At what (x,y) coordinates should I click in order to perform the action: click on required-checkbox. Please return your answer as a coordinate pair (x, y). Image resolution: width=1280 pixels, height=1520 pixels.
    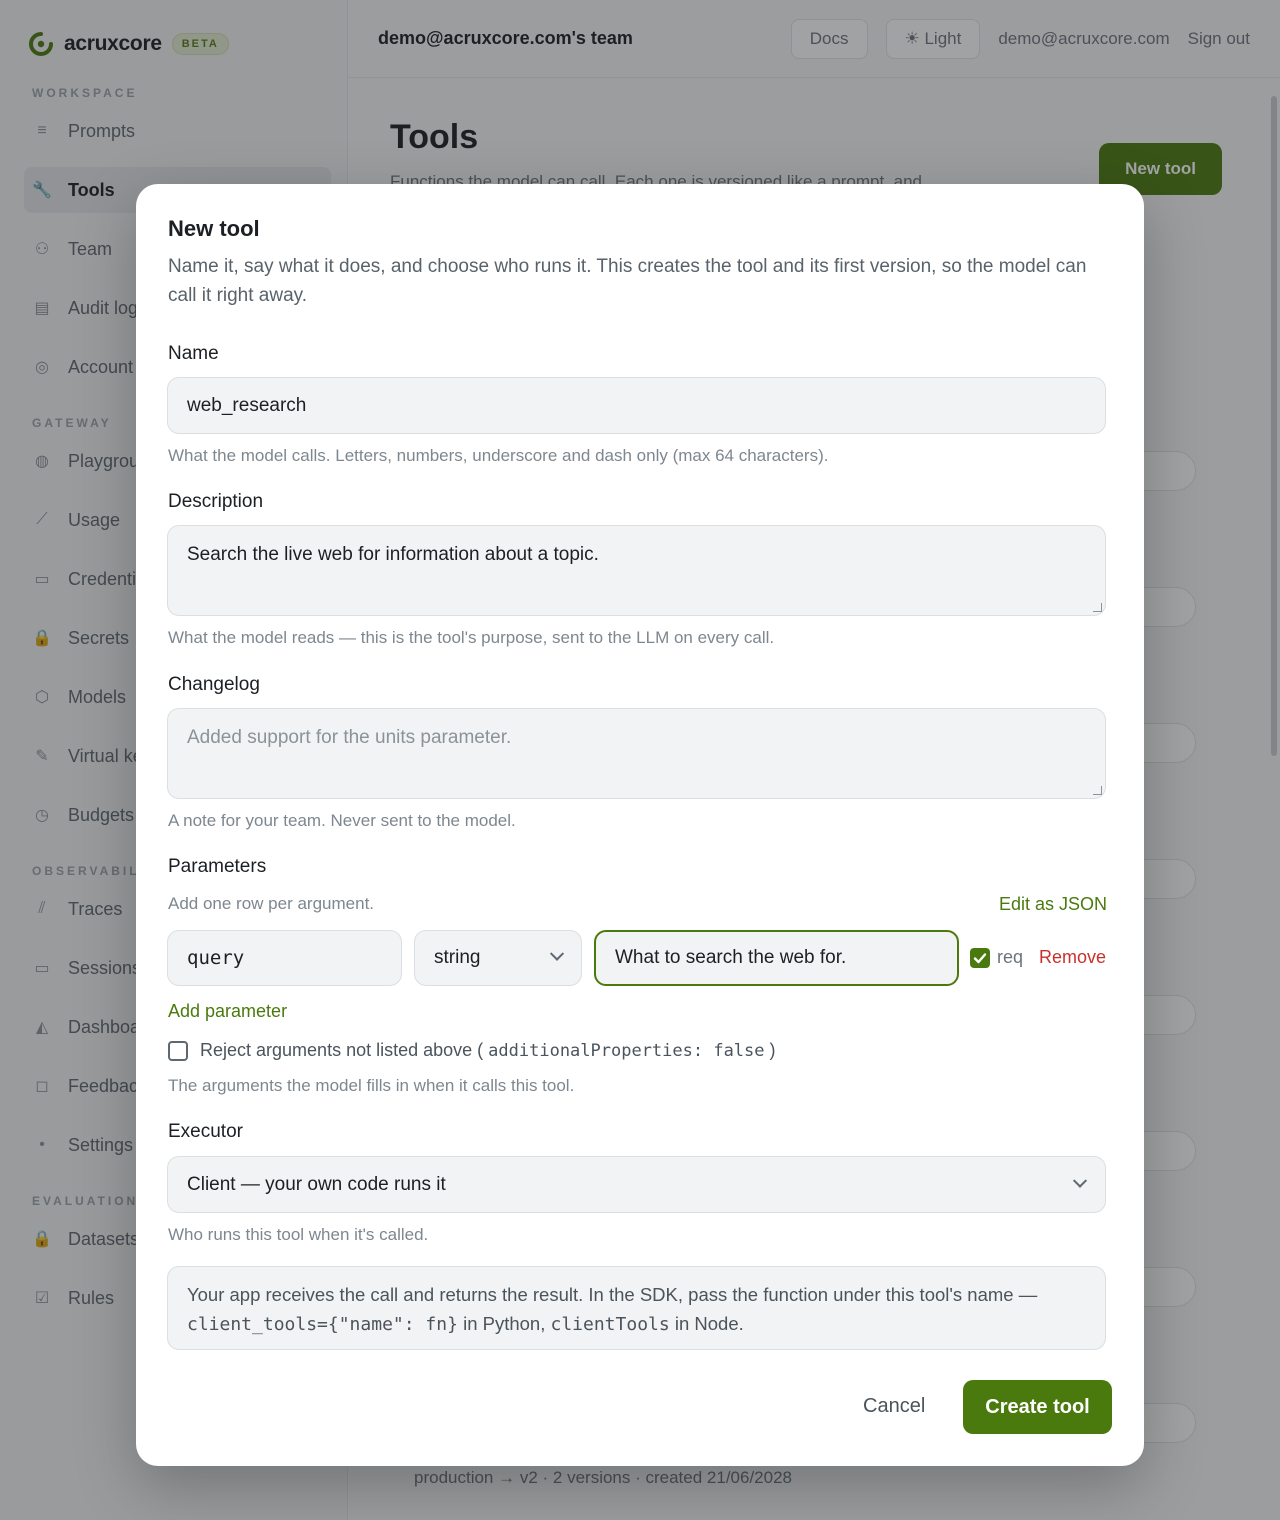
    Looking at the image, I should click on (980, 957).